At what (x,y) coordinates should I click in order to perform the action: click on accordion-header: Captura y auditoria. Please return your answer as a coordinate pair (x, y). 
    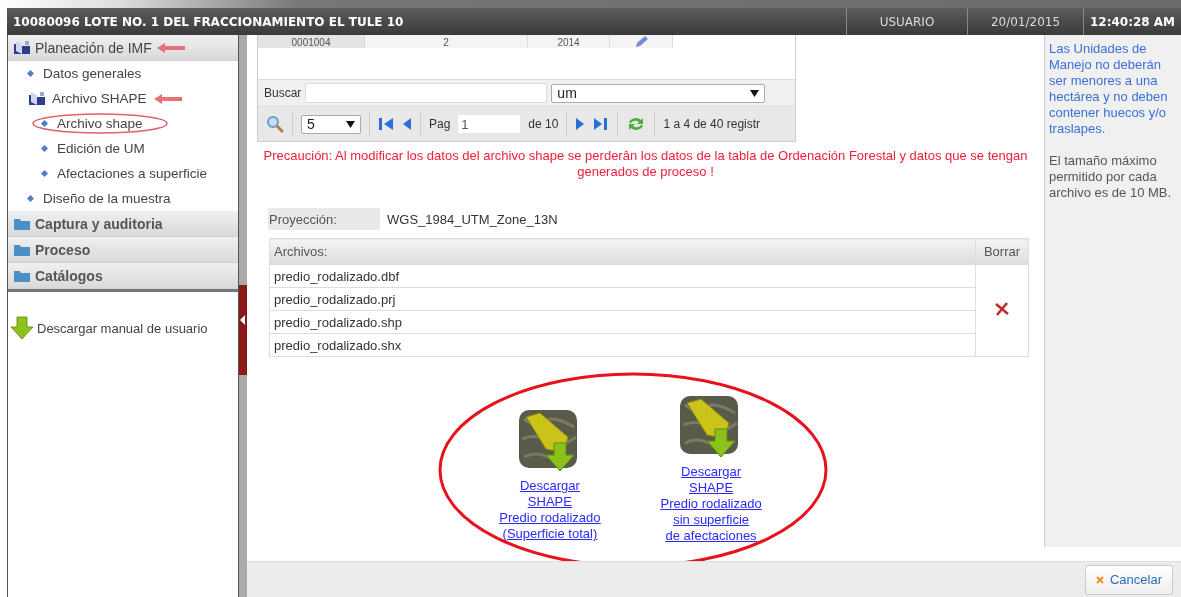
    Looking at the image, I should click on (123, 224).